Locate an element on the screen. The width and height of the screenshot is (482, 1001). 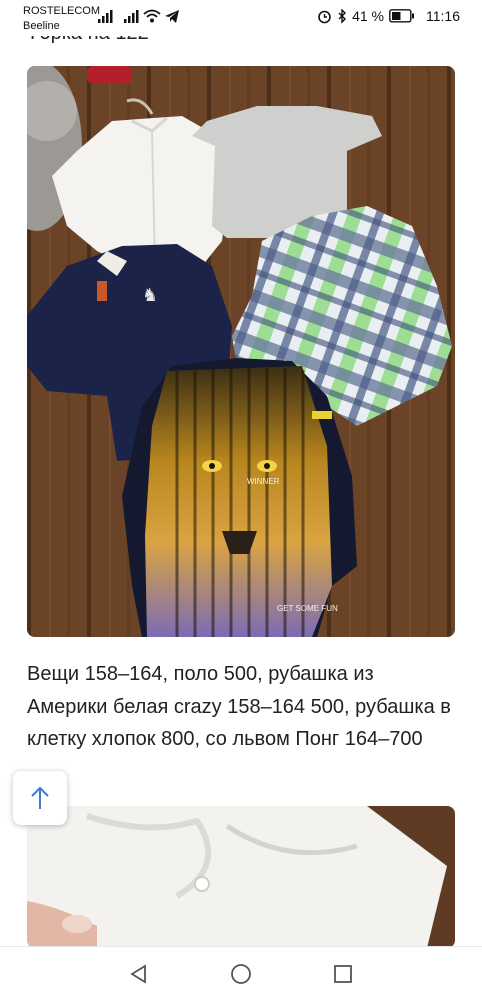
back-button is located at coordinates (139, 974).